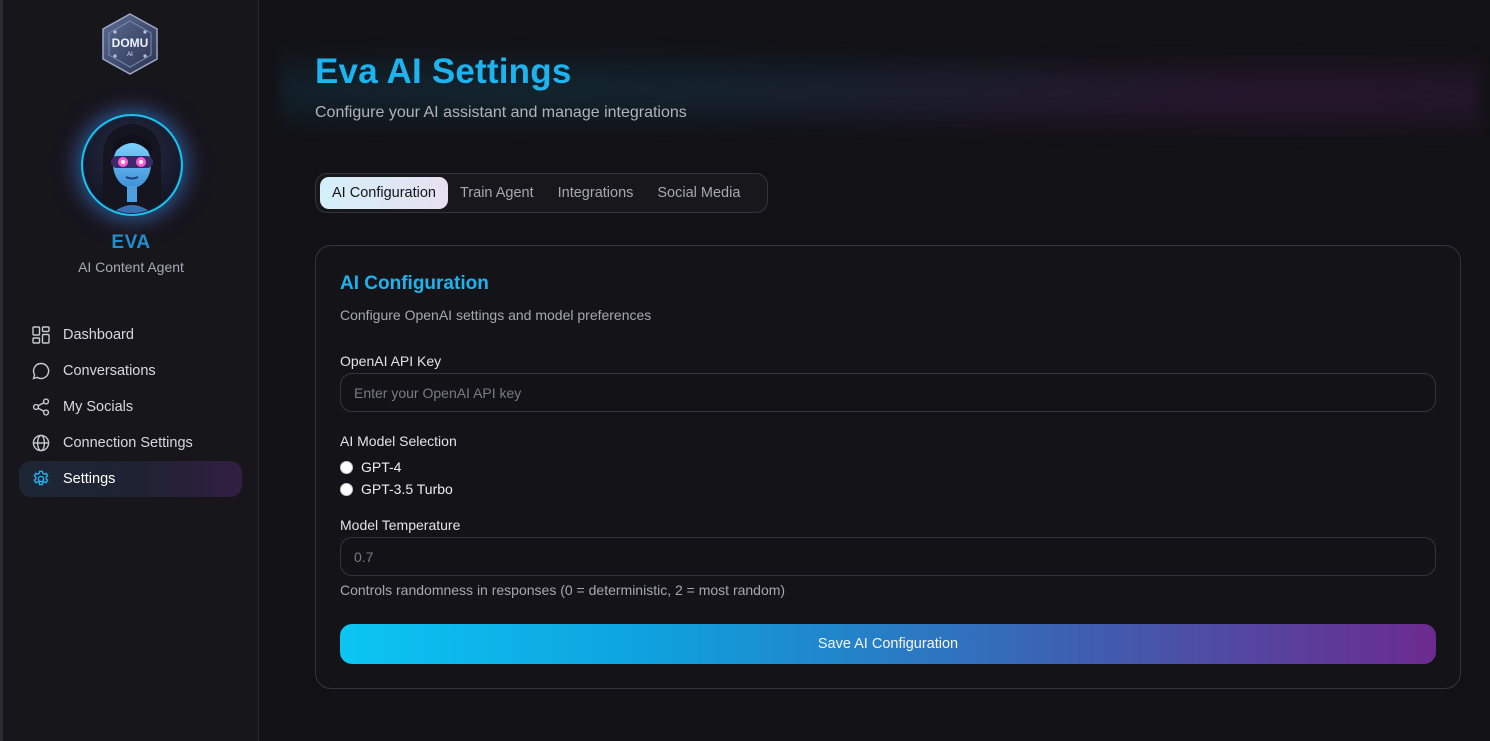 The width and height of the screenshot is (1490, 741). I want to click on temperature-input, so click(888, 556).